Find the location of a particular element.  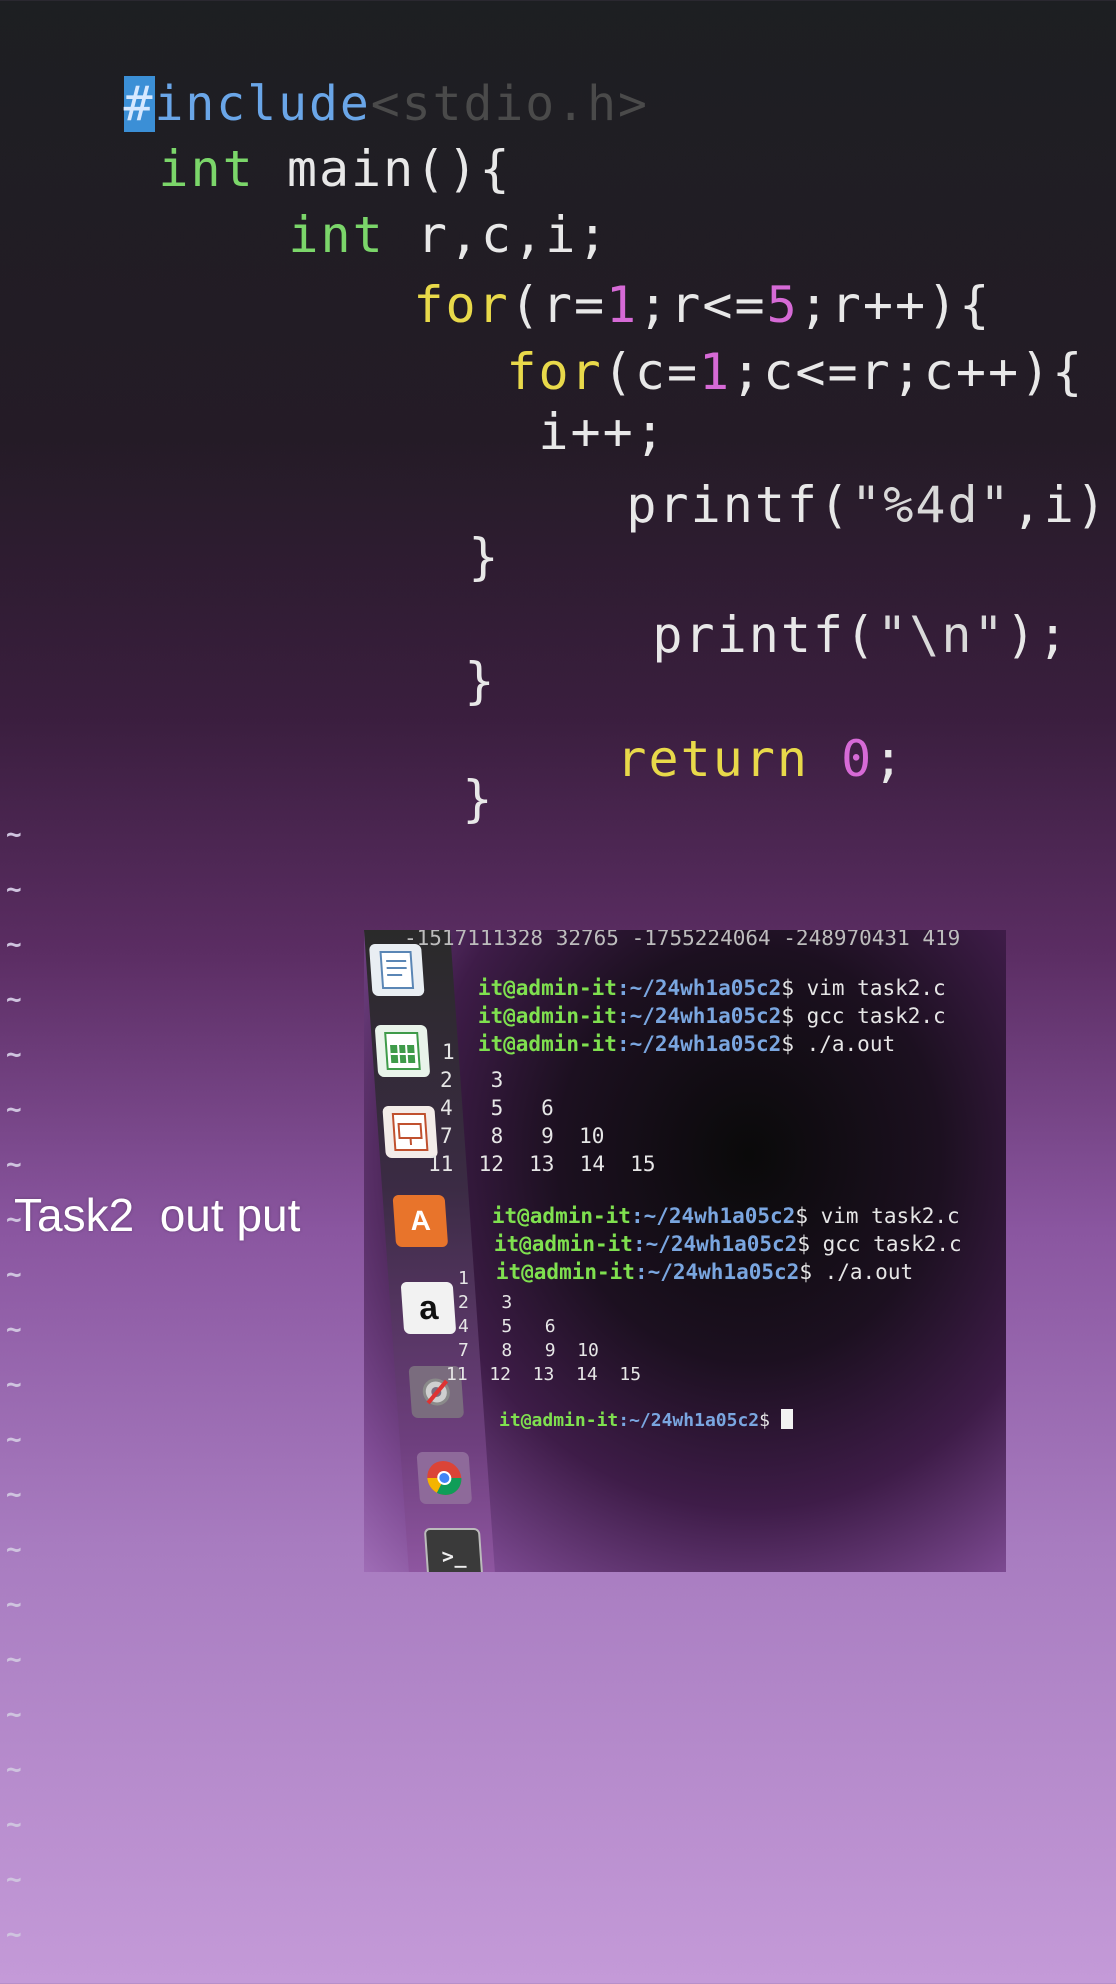

terminal-cursor is located at coordinates (786, 1419).